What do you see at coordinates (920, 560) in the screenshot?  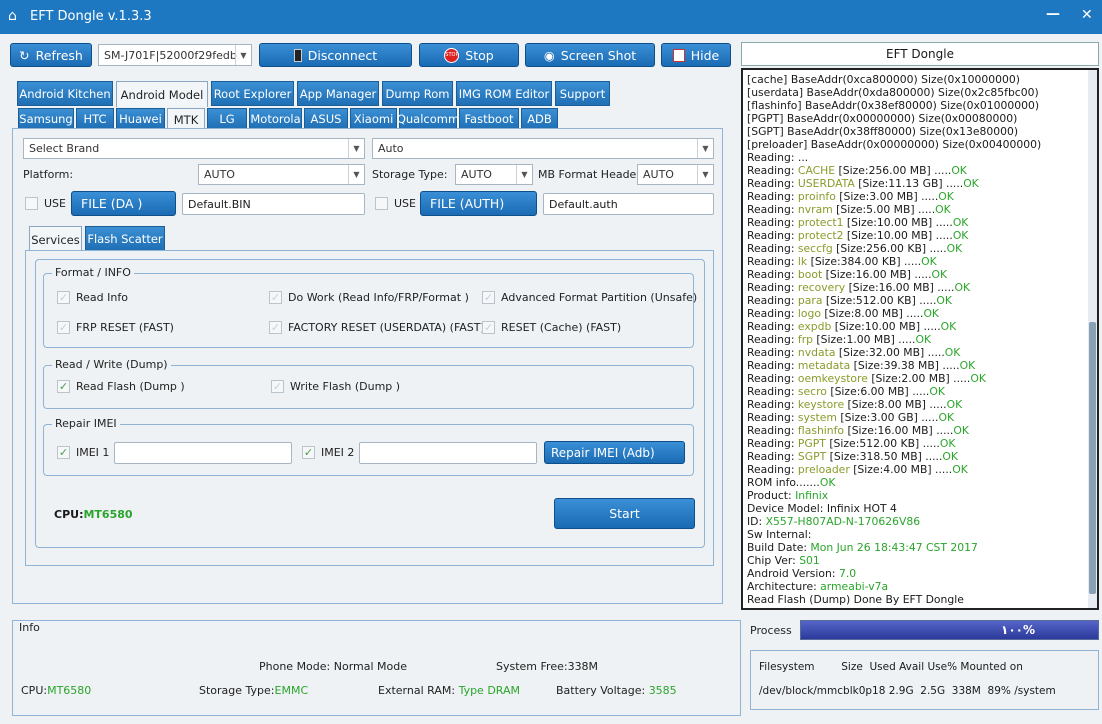 I see `log-line: Chip Ver: S01` at bounding box center [920, 560].